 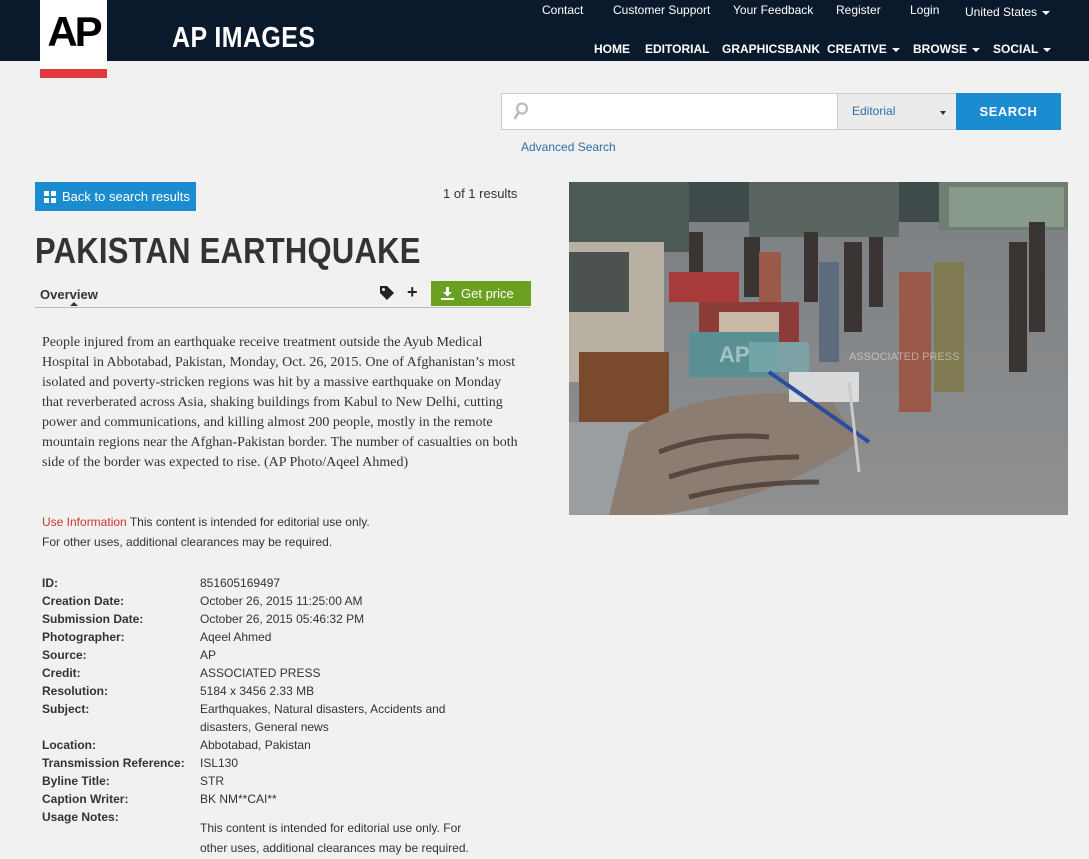 I want to click on search-input, so click(x=685, y=112).